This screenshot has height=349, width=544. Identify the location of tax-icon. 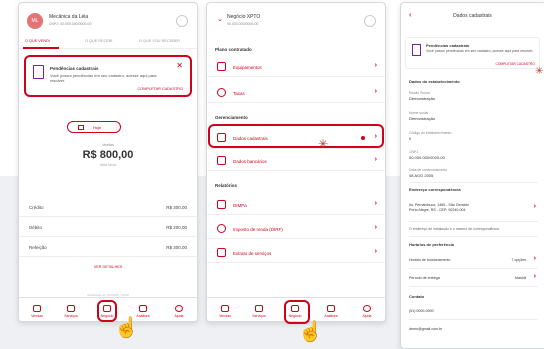
(221, 228).